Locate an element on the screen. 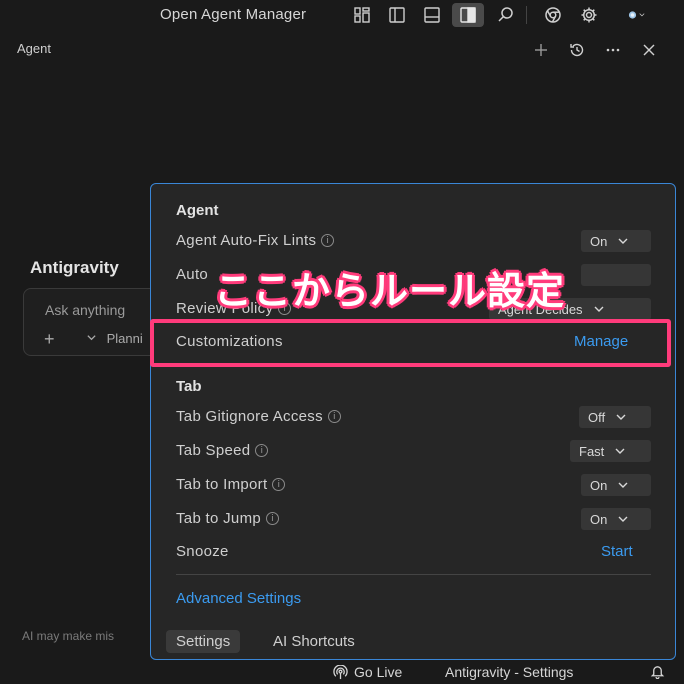 This screenshot has width=684, height=684. go-live-label: Go Live is located at coordinates (378, 672).